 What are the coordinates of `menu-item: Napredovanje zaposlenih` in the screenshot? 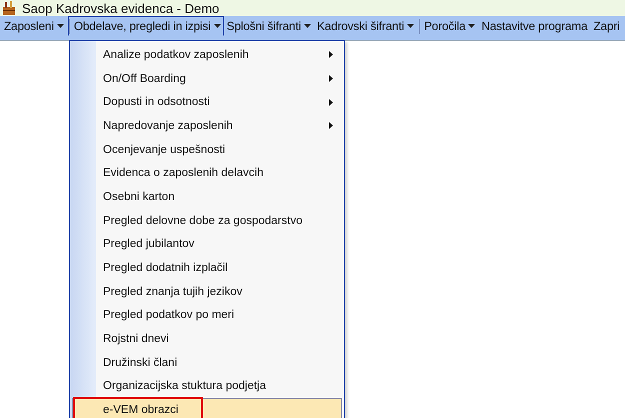 It's located at (207, 126).